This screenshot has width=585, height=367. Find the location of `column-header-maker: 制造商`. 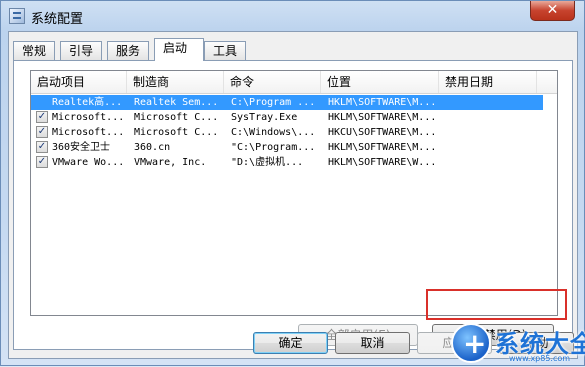

column-header-maker: 制造商 is located at coordinates (175, 82).